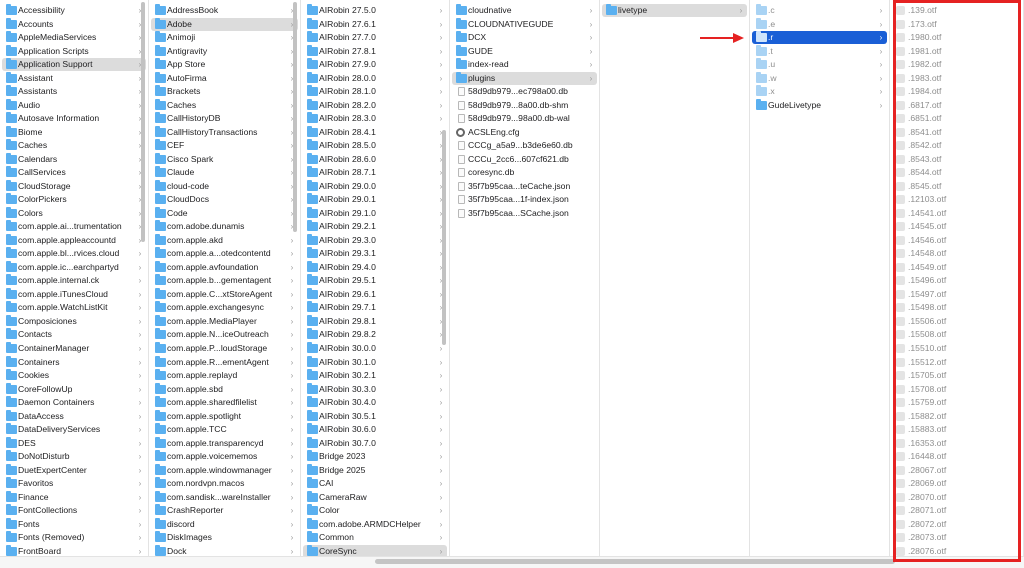 This screenshot has height=568, width=1024. I want to click on folder-row: Caches ›, so click(224, 105).